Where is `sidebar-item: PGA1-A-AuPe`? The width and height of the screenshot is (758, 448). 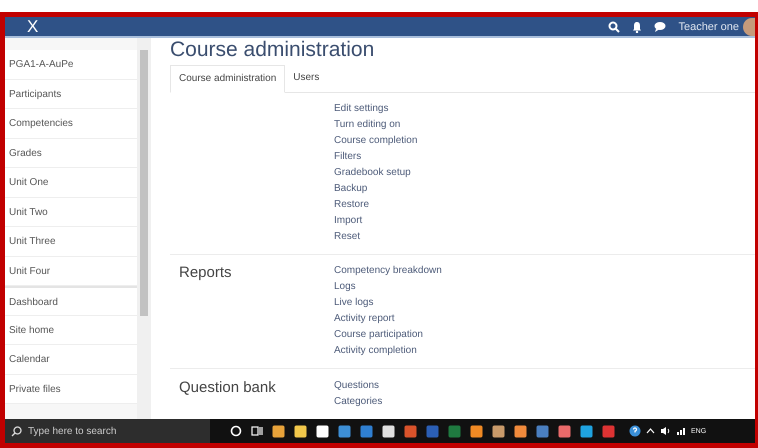
sidebar-item: PGA1-A-AuPe is located at coordinates (71, 65).